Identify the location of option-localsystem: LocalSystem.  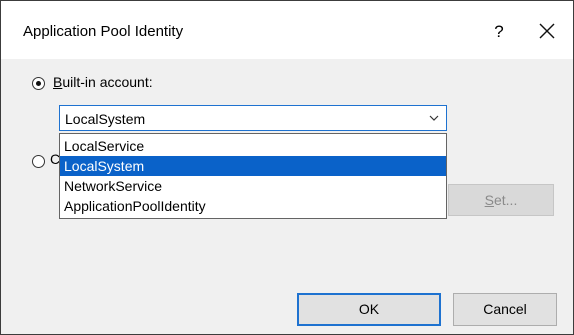
(253, 166).